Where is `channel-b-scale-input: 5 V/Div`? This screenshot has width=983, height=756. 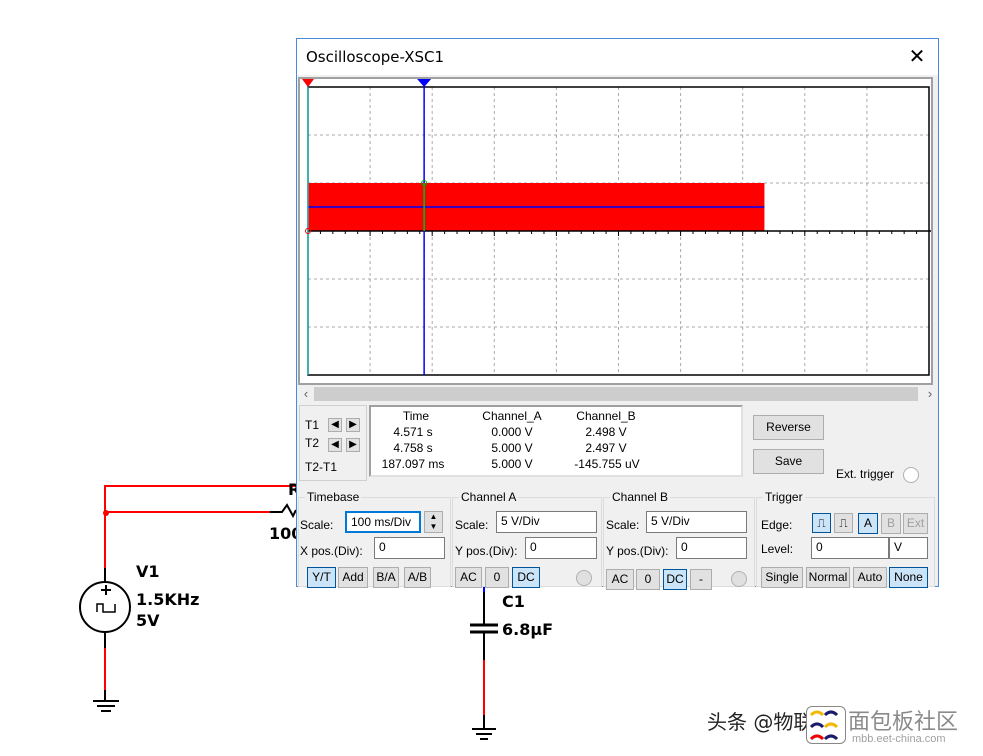 channel-b-scale-input: 5 V/Div is located at coordinates (696, 522).